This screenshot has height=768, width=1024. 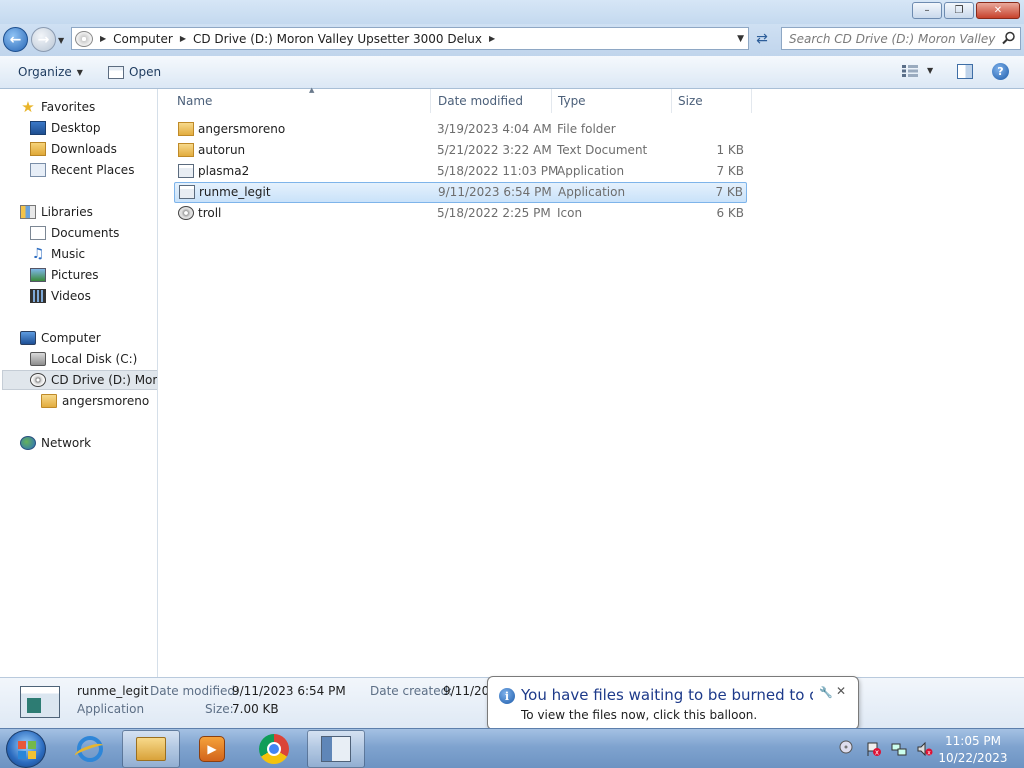 What do you see at coordinates (57, 107) in the screenshot?
I see `nav-favorites: ★ Favorites` at bounding box center [57, 107].